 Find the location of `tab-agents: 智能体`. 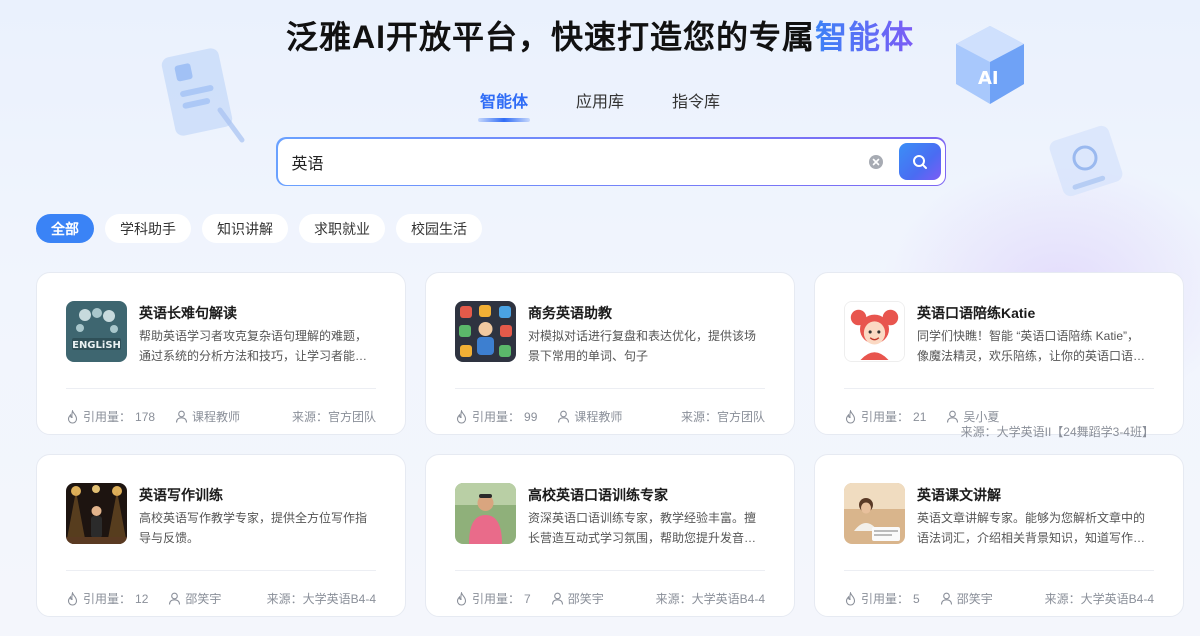

tab-agents: 智能体 is located at coordinates (504, 105).